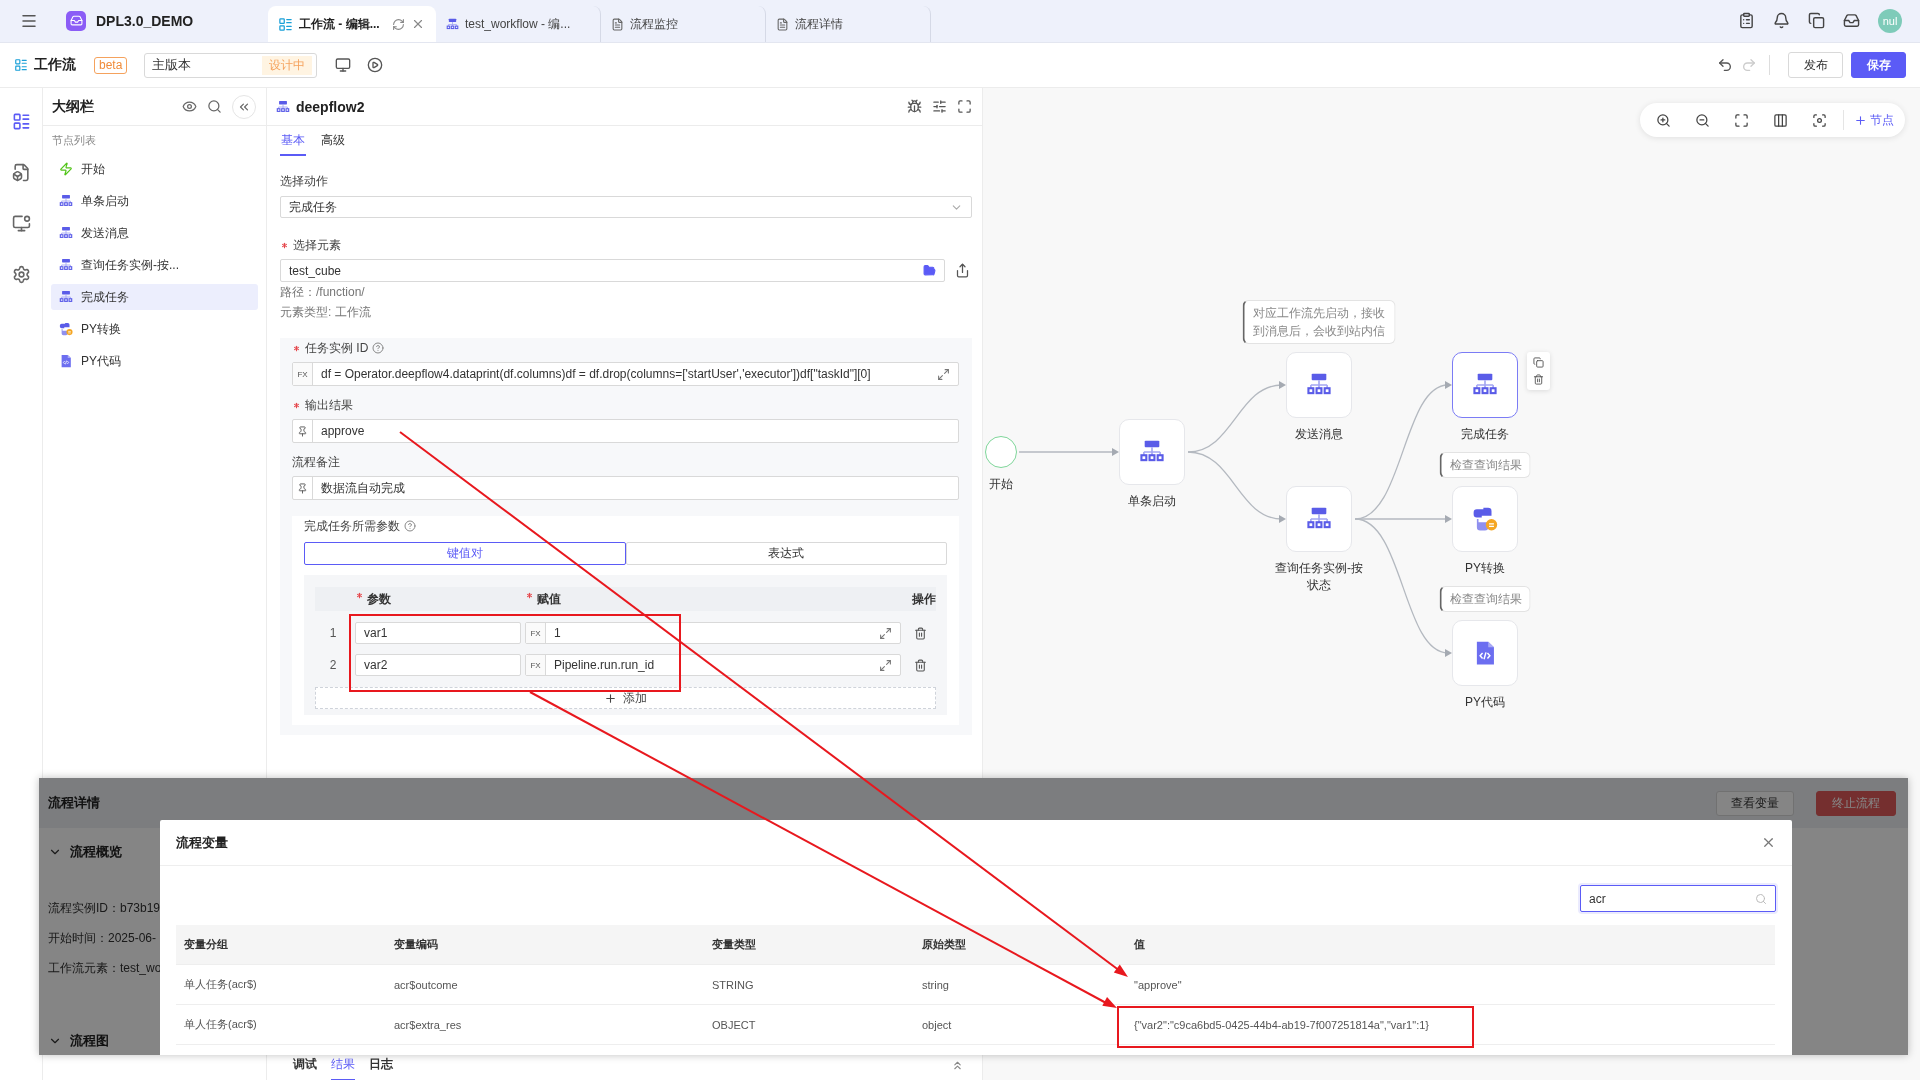  I want to click on settings-icon, so click(21, 274).